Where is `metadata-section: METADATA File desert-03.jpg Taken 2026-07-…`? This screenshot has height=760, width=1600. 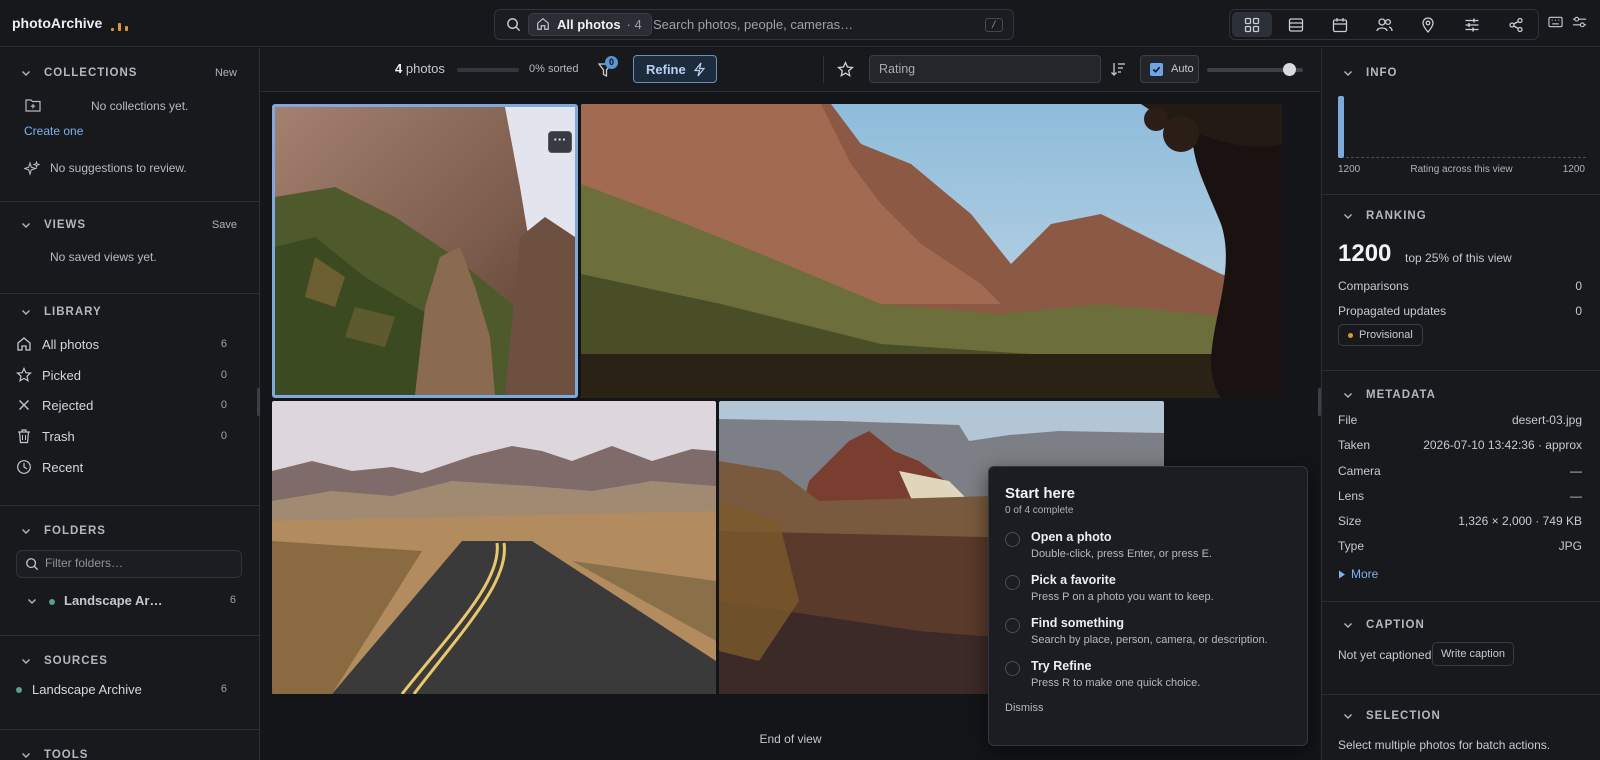 metadata-section: METADATA File desert-03.jpg Taken 2026-07-… is located at coordinates (1461, 486).